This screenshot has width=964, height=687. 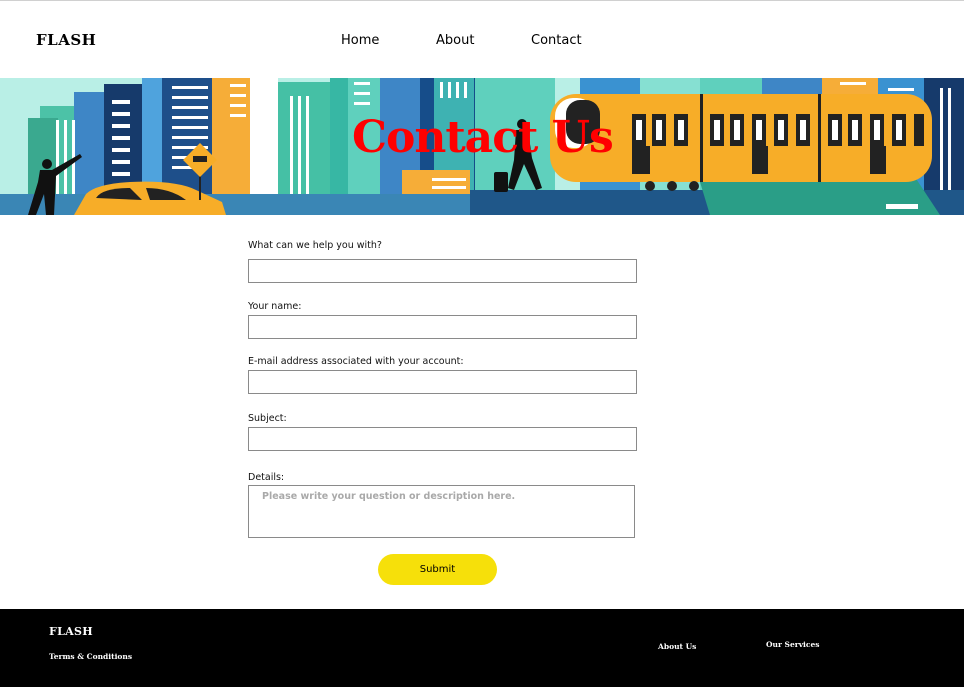 What do you see at coordinates (267, 418) in the screenshot?
I see `subject-label: Subject:` at bounding box center [267, 418].